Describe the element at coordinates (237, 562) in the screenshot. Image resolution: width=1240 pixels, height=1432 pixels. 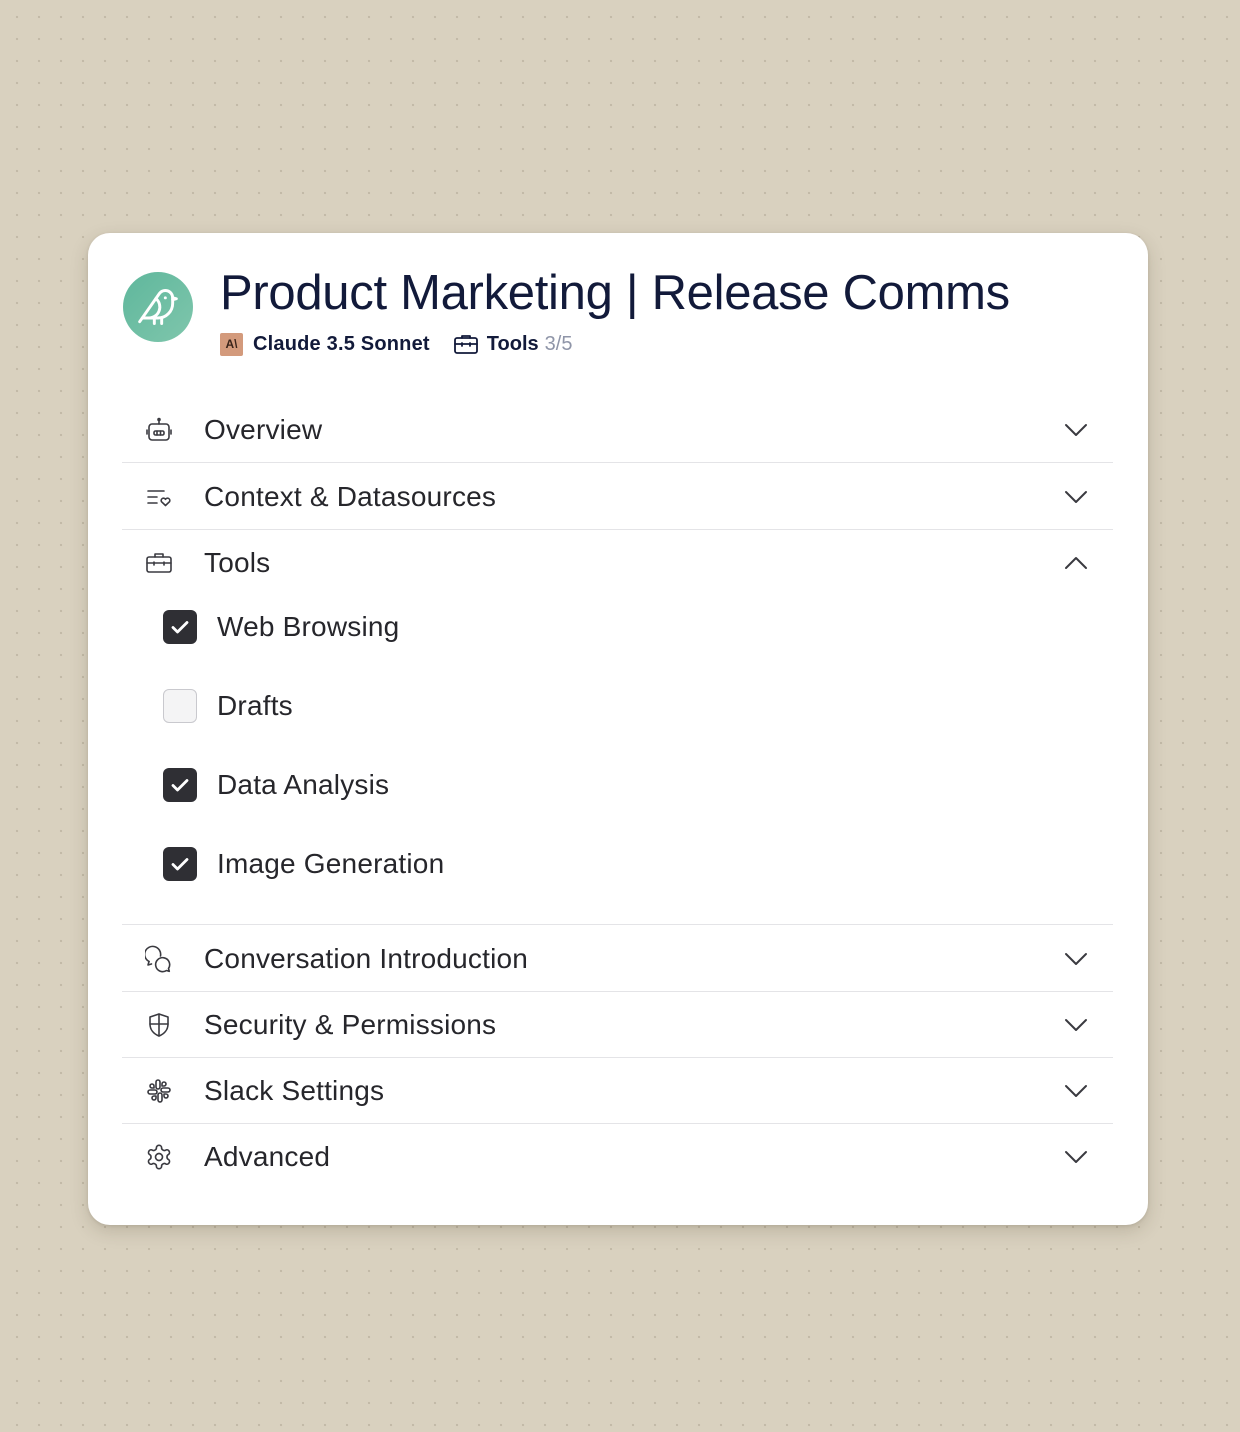
I see `section-tools-label: Tools` at that location.